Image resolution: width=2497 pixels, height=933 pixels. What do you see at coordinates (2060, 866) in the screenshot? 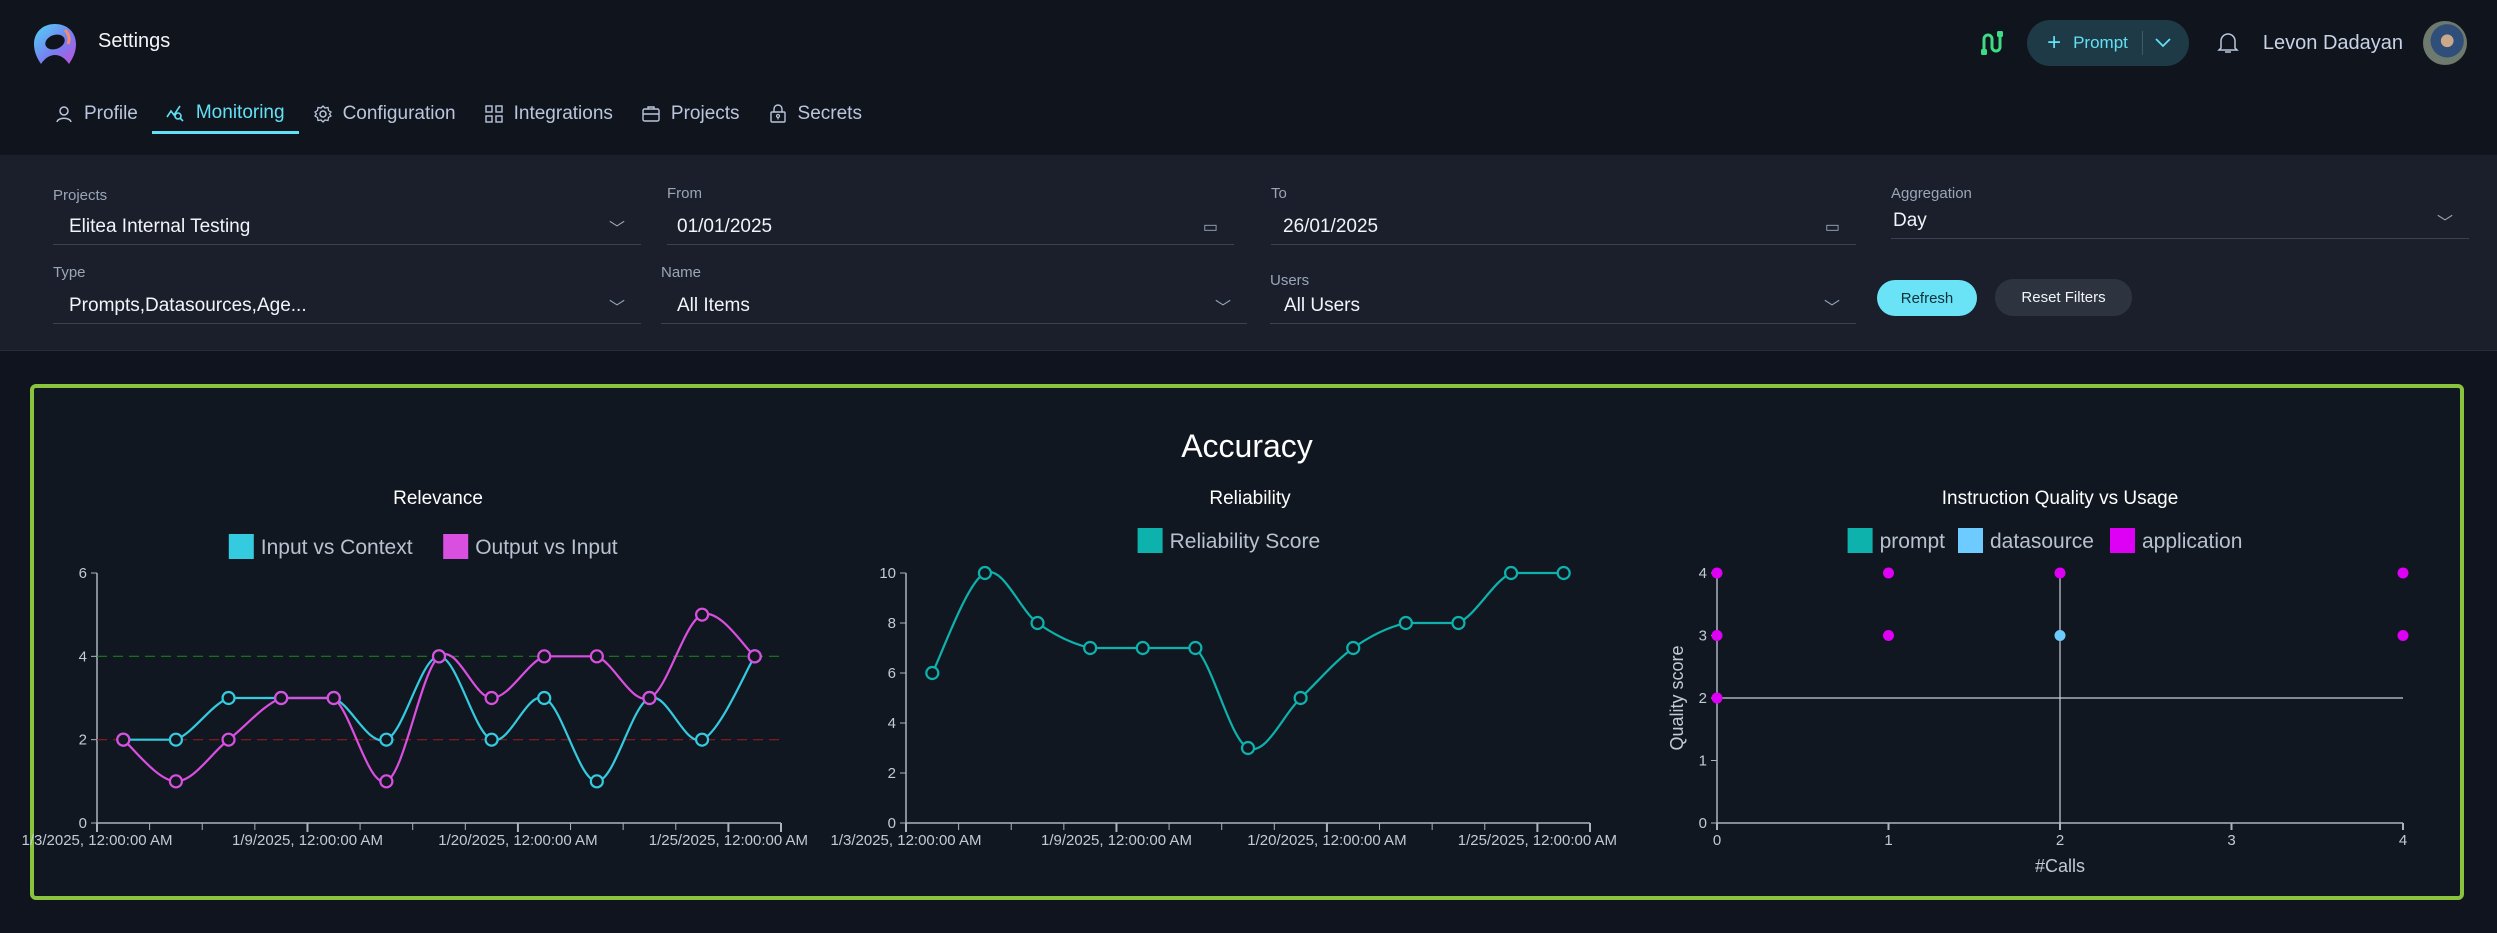
I see `x-axis-label: #Calls` at bounding box center [2060, 866].